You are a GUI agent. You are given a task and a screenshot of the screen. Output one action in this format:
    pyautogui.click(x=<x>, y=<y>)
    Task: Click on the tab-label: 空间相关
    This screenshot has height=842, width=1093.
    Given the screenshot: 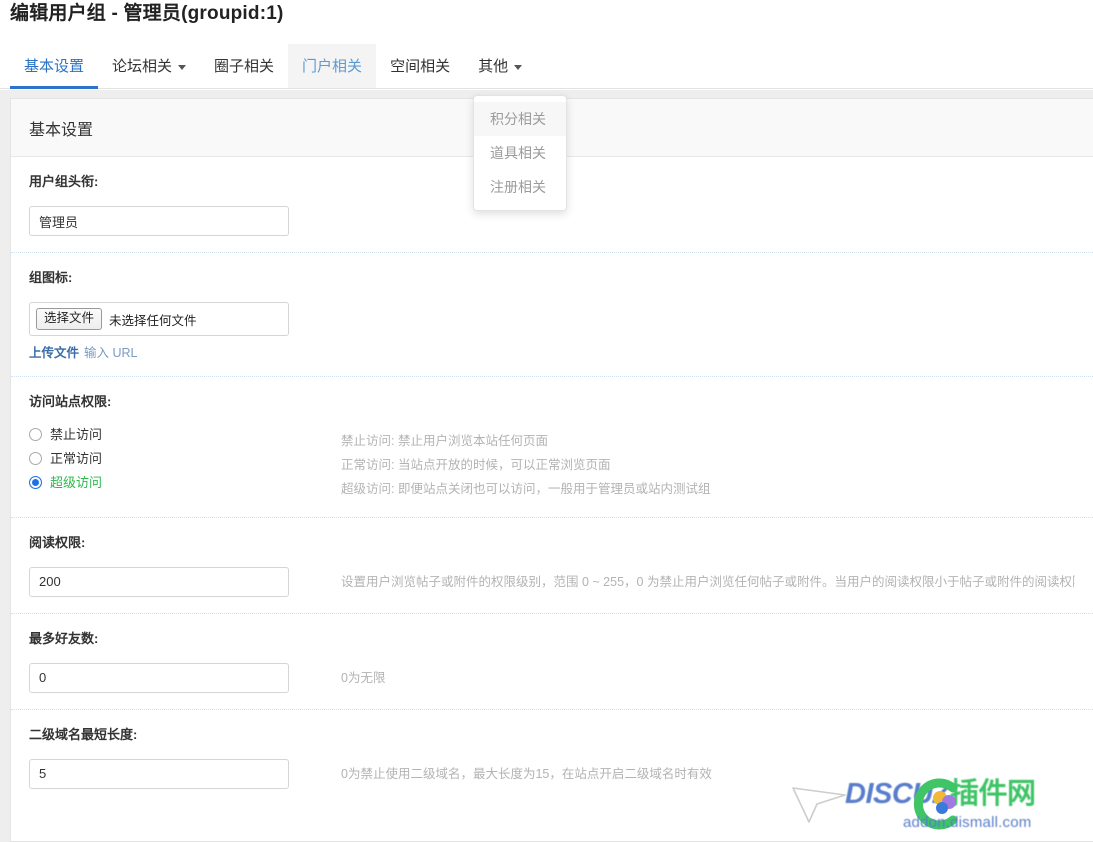 What is the action you would take?
    pyautogui.click(x=420, y=66)
    